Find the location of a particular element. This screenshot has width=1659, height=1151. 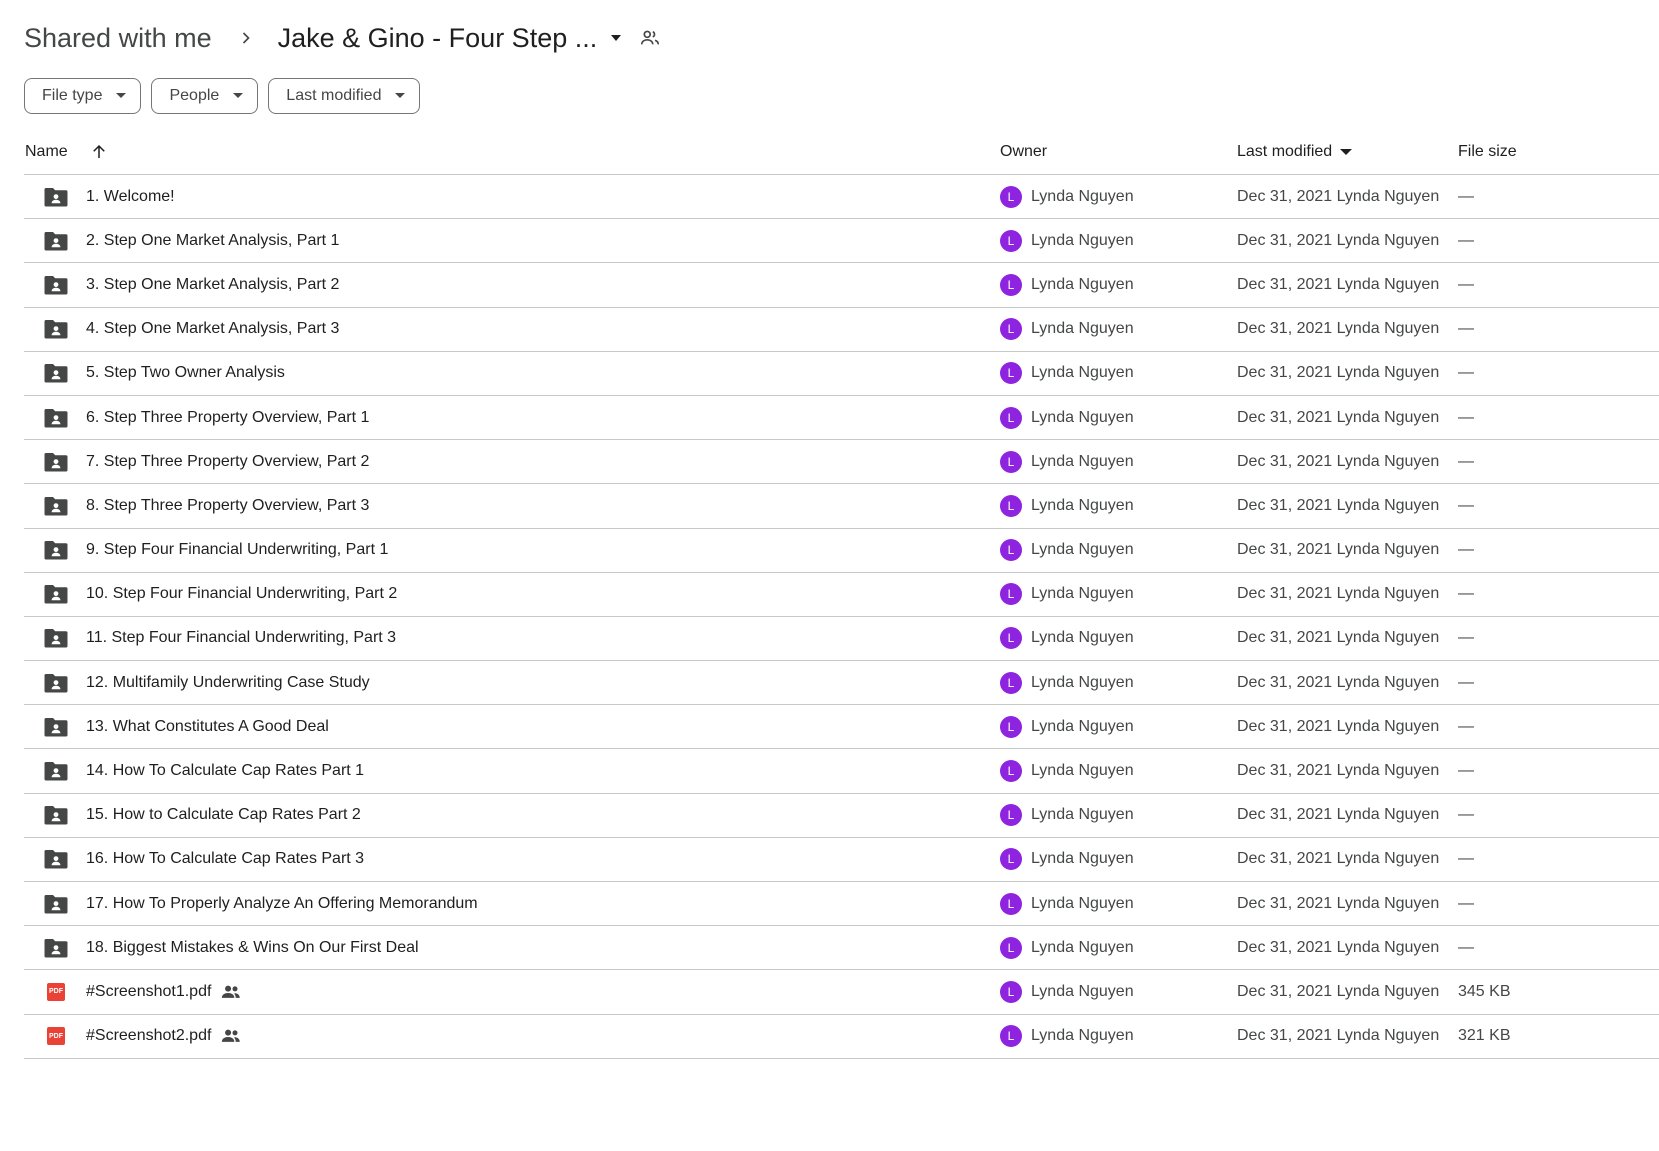

filter-people: People is located at coordinates (205, 96).